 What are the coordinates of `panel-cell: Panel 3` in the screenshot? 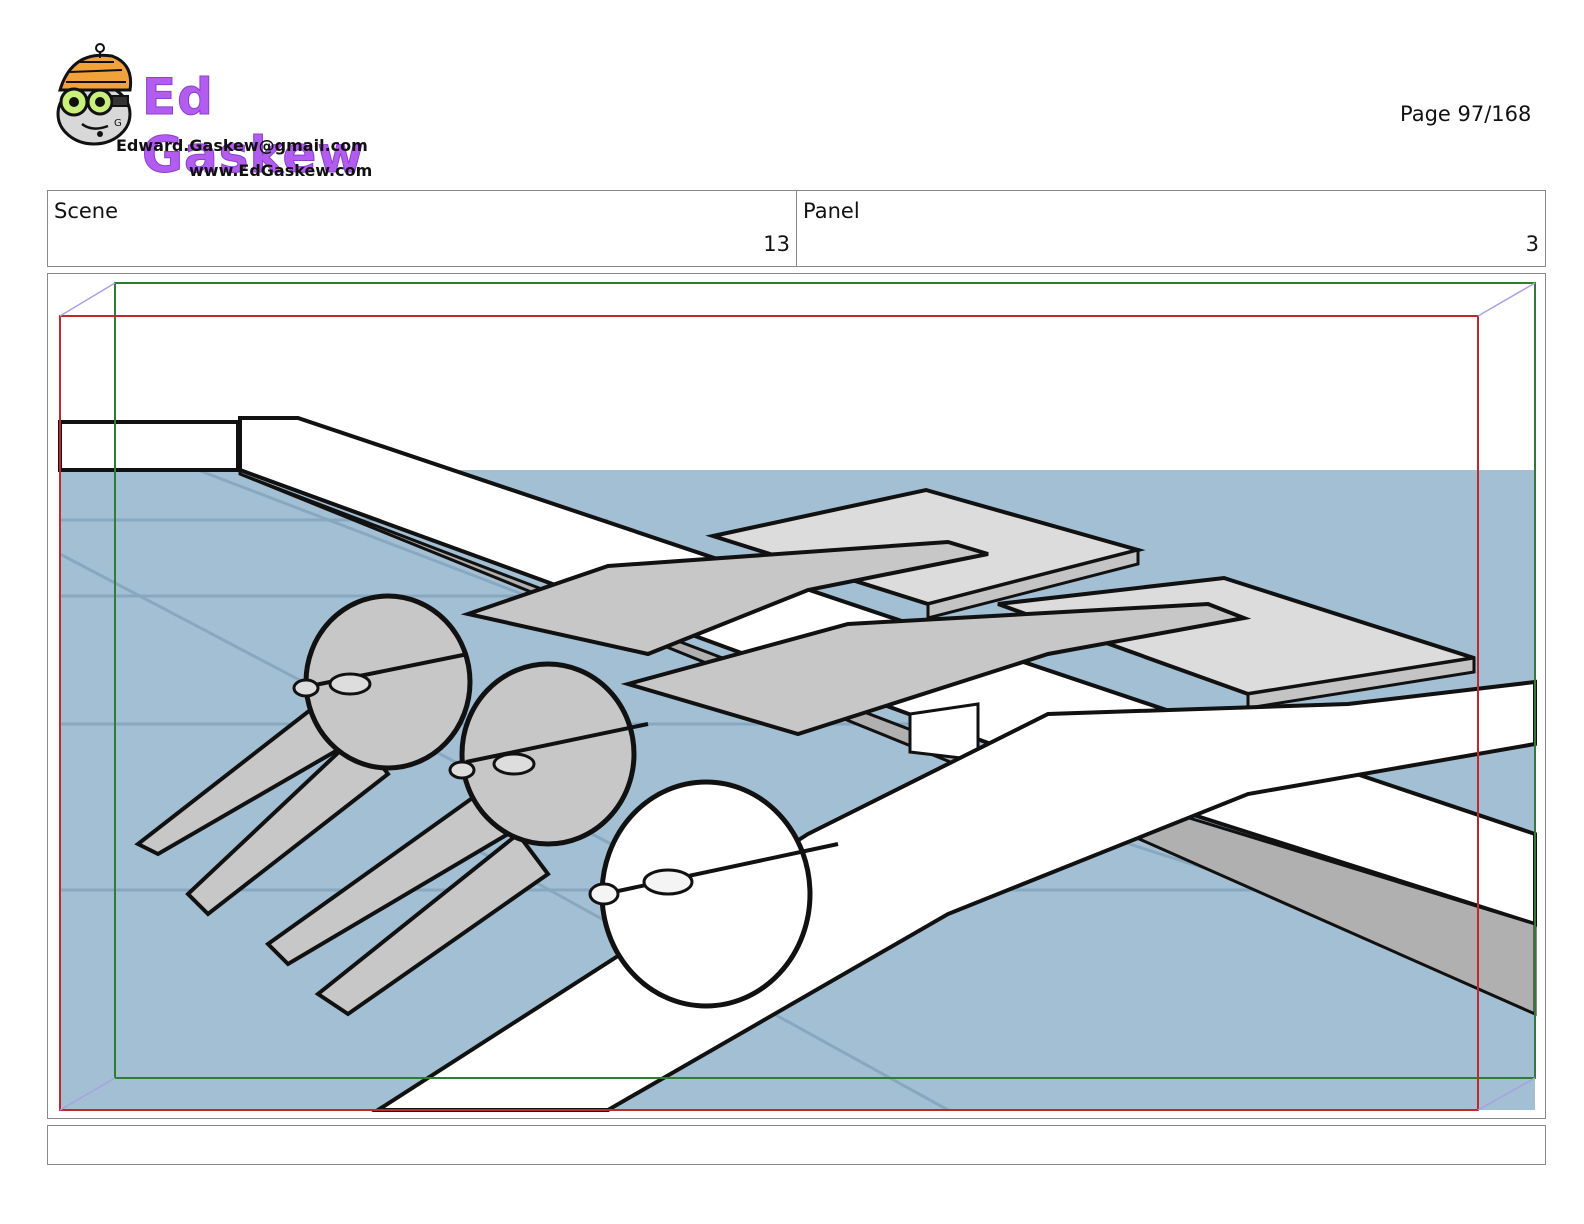 It's located at (1170, 228).